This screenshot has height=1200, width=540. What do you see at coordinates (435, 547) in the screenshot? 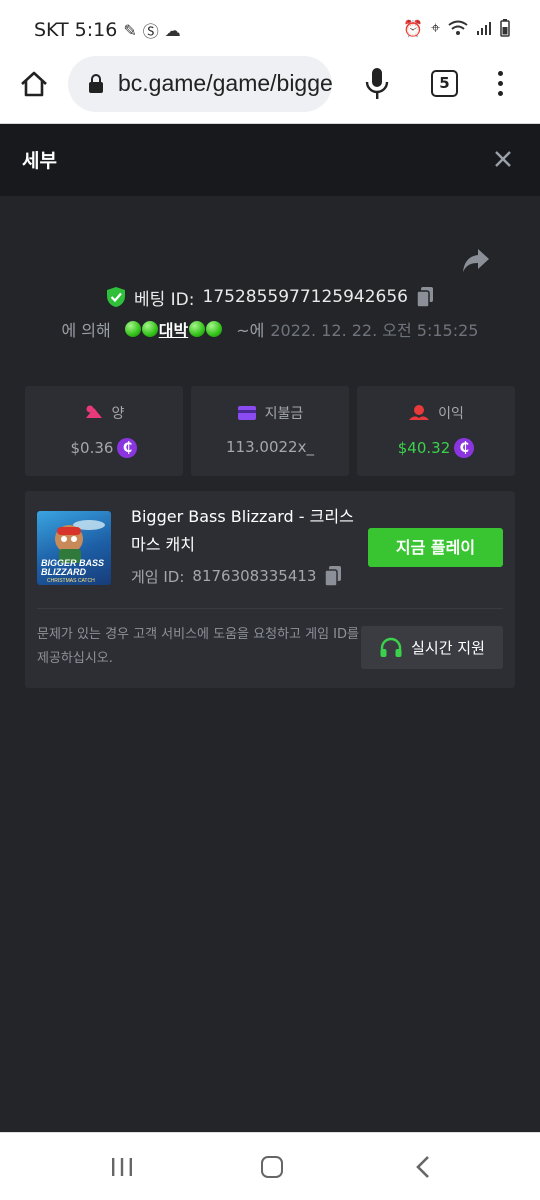
I see `play-now-button: 지금 플레이` at bounding box center [435, 547].